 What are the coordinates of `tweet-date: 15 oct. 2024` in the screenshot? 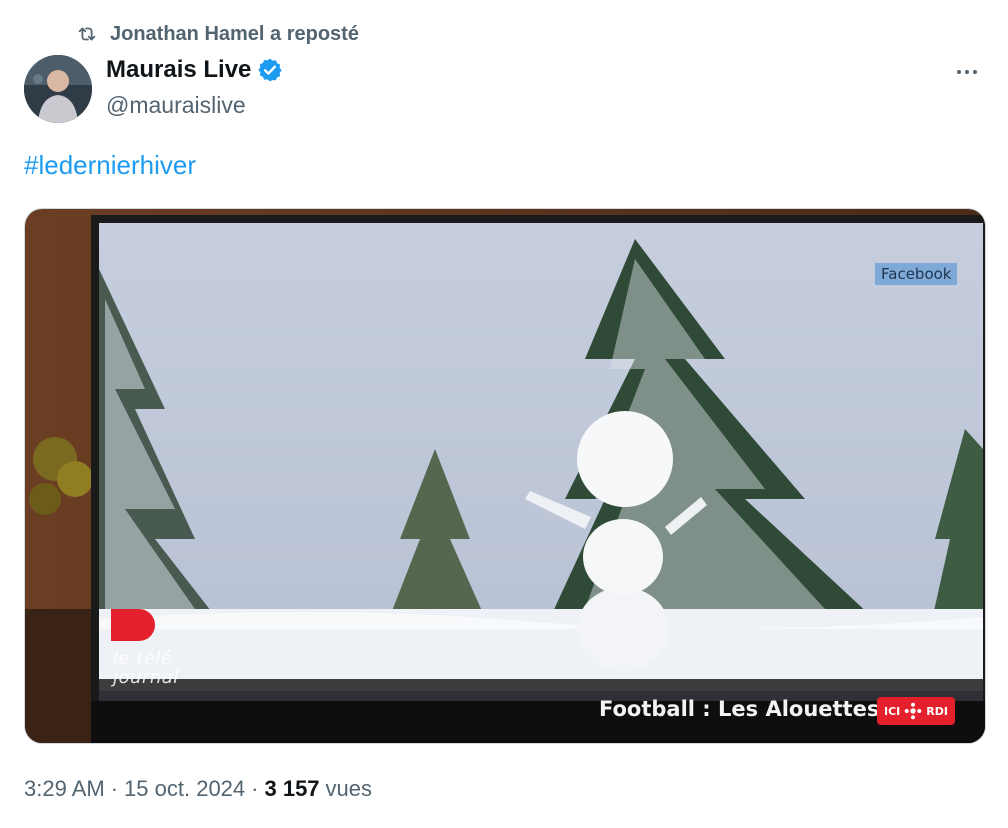 It's located at (184, 789).